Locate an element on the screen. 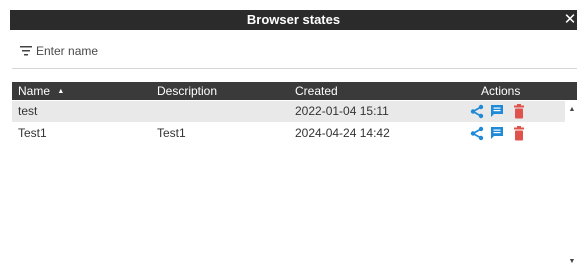  dialog-title: Browser states is located at coordinates (293, 19).